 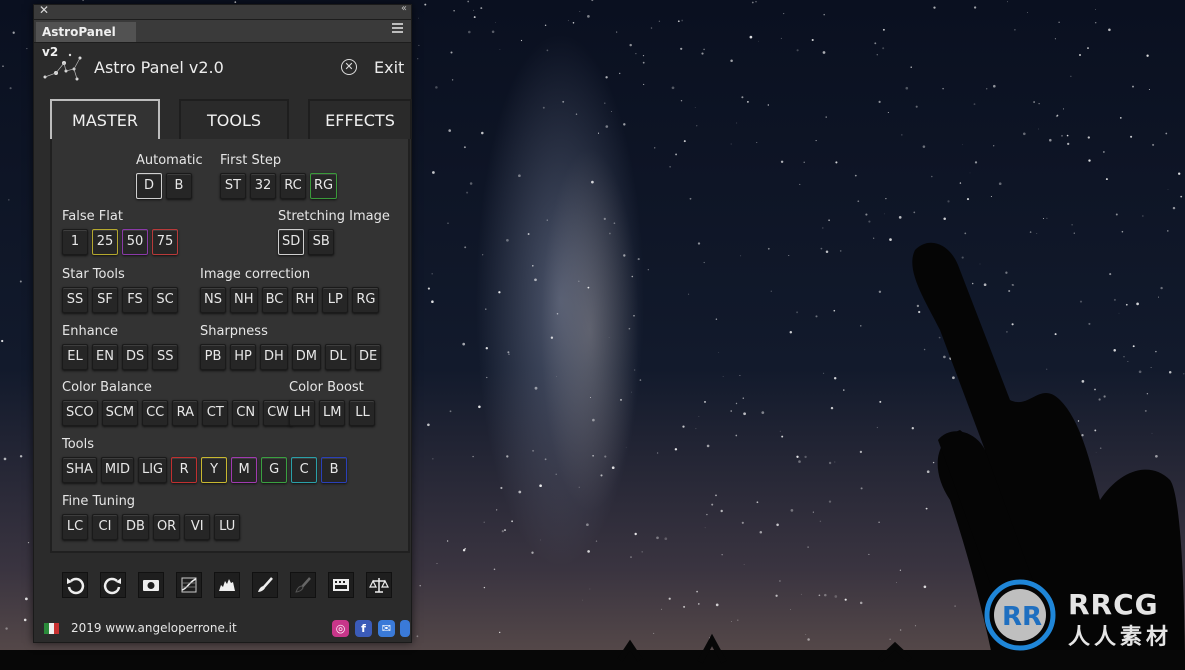 What do you see at coordinates (105, 300) in the screenshot?
I see `star-sf-button: SF` at bounding box center [105, 300].